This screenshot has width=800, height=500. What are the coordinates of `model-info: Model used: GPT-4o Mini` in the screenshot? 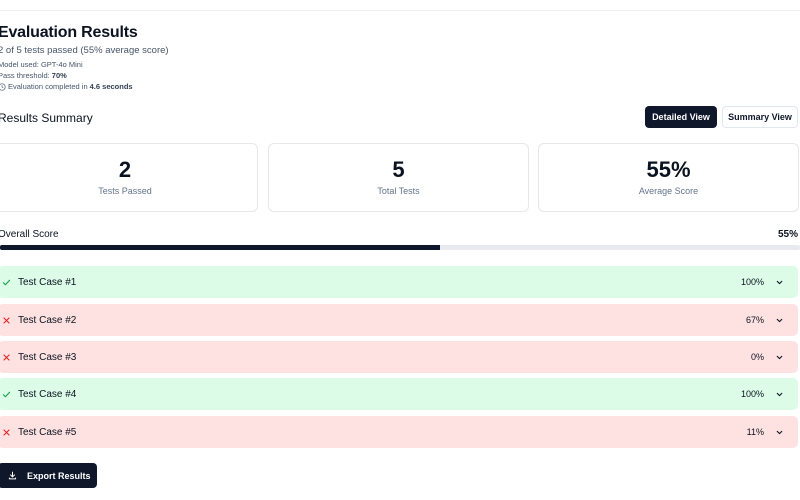 It's located at (41, 64).